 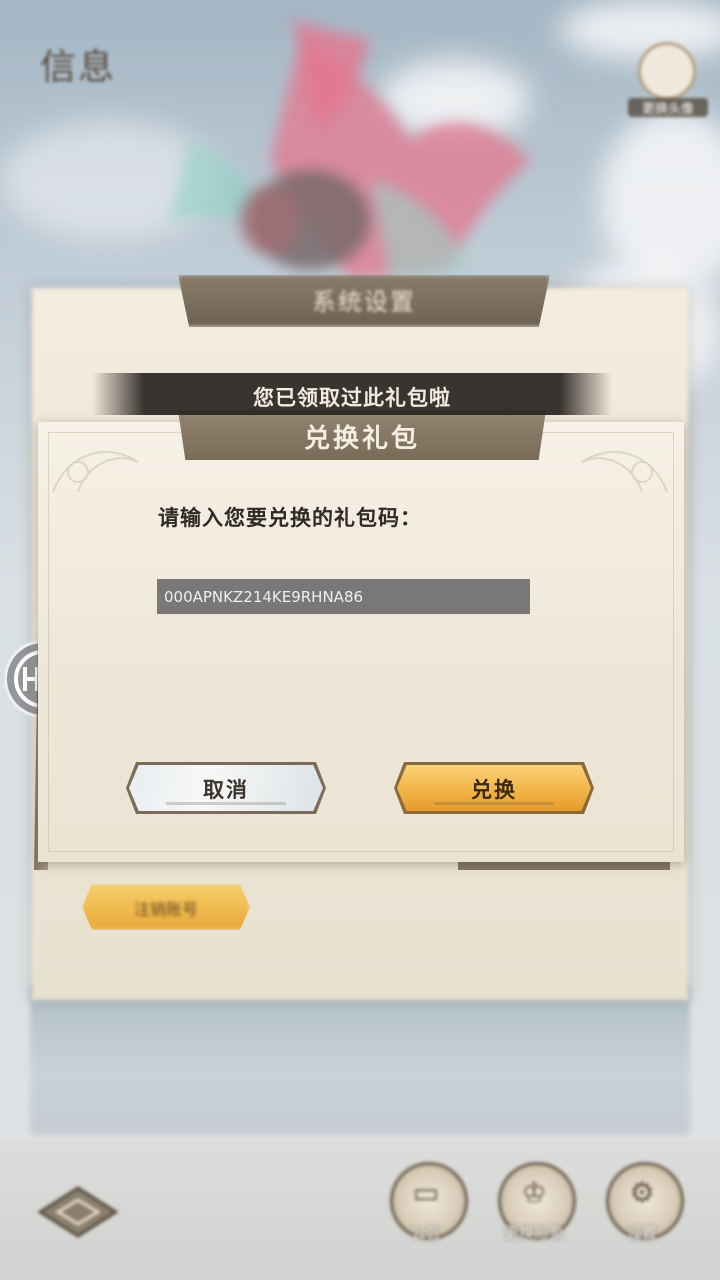 I want to click on bottom-nav-notice: ▭ 公告, so click(x=427, y=1208).